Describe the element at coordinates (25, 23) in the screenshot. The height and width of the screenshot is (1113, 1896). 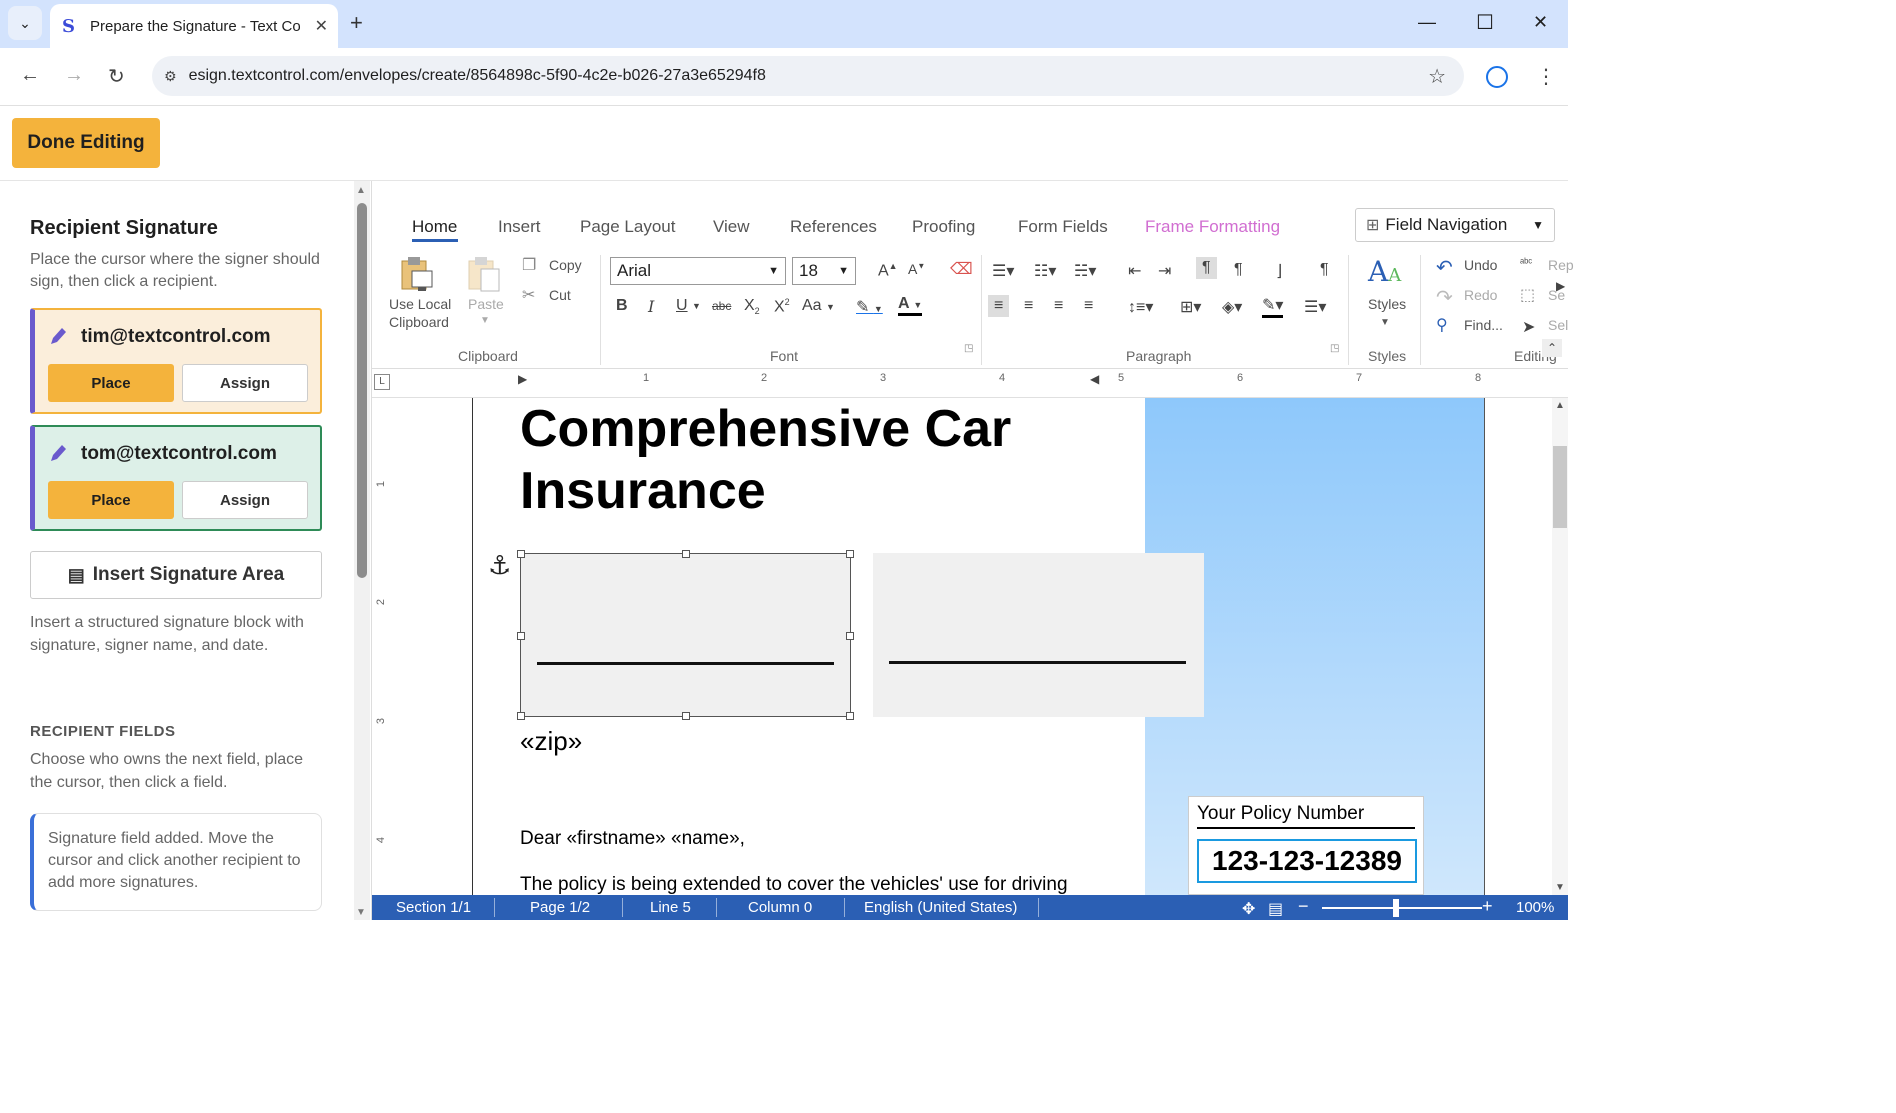
I see `tab-search-button: ⌄` at that location.